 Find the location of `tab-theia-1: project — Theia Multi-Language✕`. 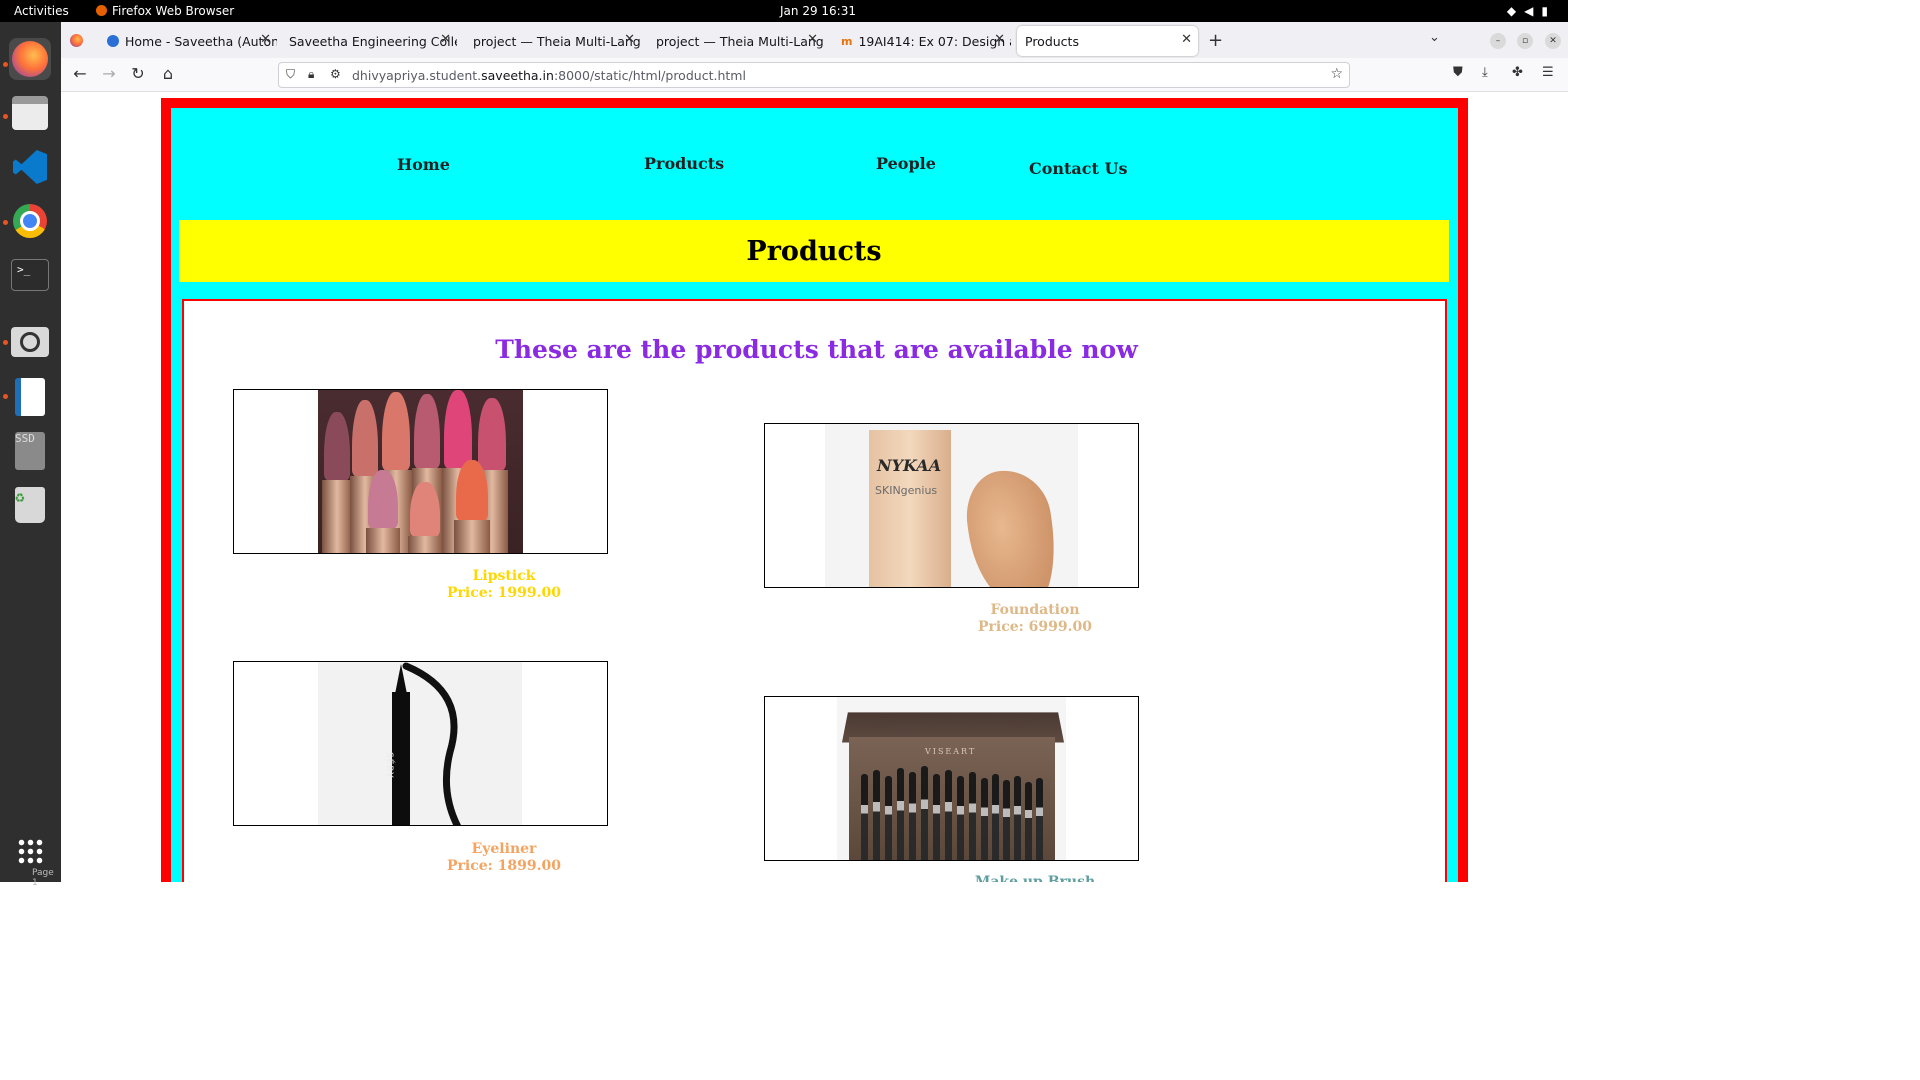

tab-theia-1: project — Theia Multi-Language✕ is located at coordinates (553, 41).